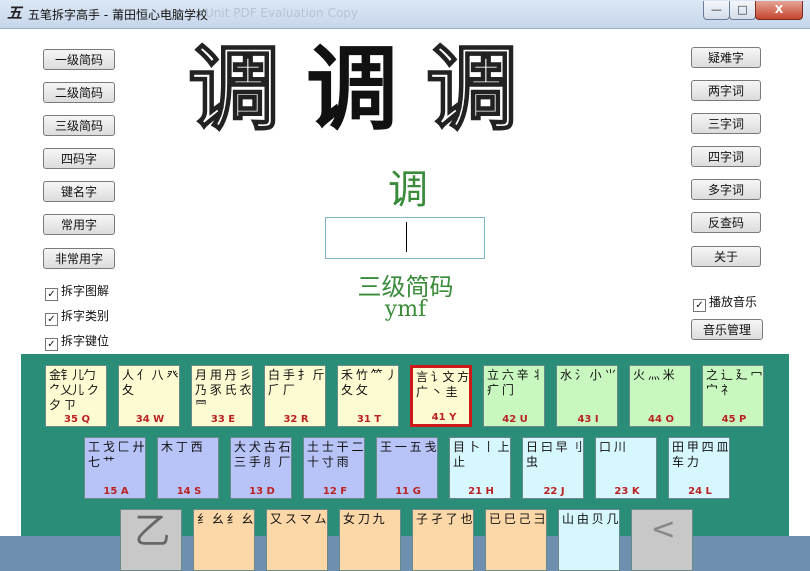 The image size is (810, 571). What do you see at coordinates (234, 89) in the screenshot?
I see `stroke-diagram-char-1: 调` at bounding box center [234, 89].